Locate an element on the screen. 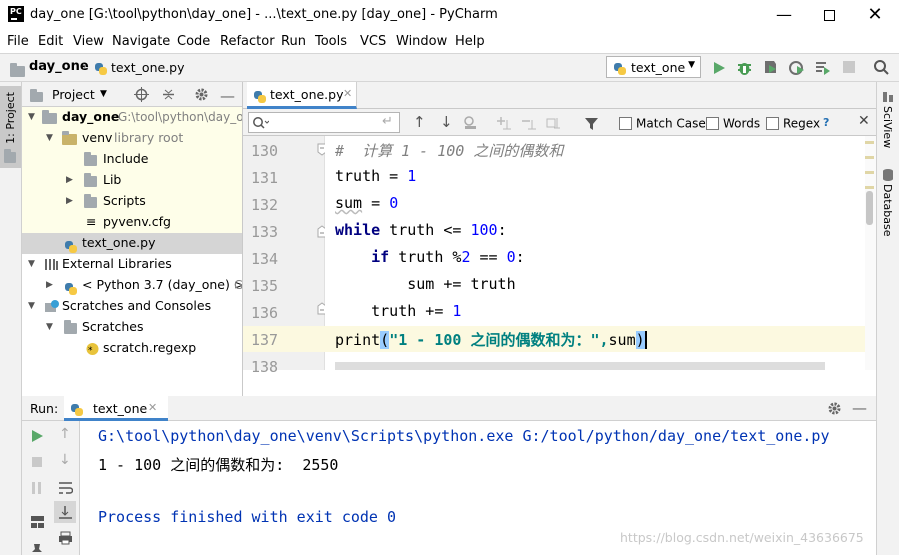 Image resolution: width=899 pixels, height=555 pixels. sciview-icon is located at coordinates (888, 97).